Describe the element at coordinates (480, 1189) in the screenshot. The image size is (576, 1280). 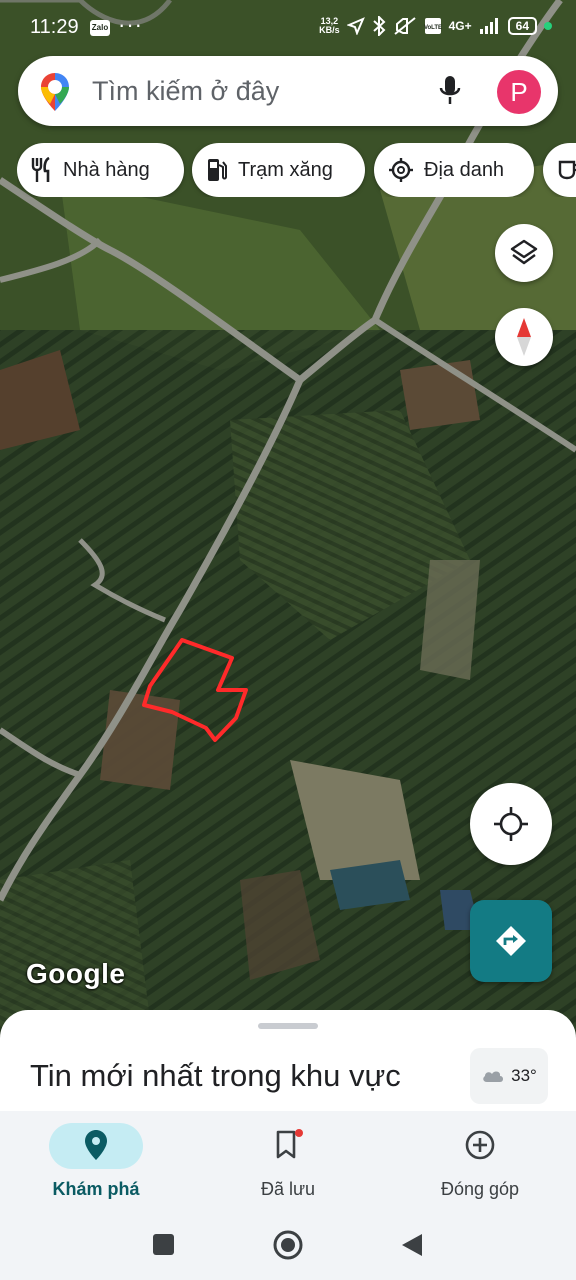
I see `tab-label: Đóng góp` at that location.